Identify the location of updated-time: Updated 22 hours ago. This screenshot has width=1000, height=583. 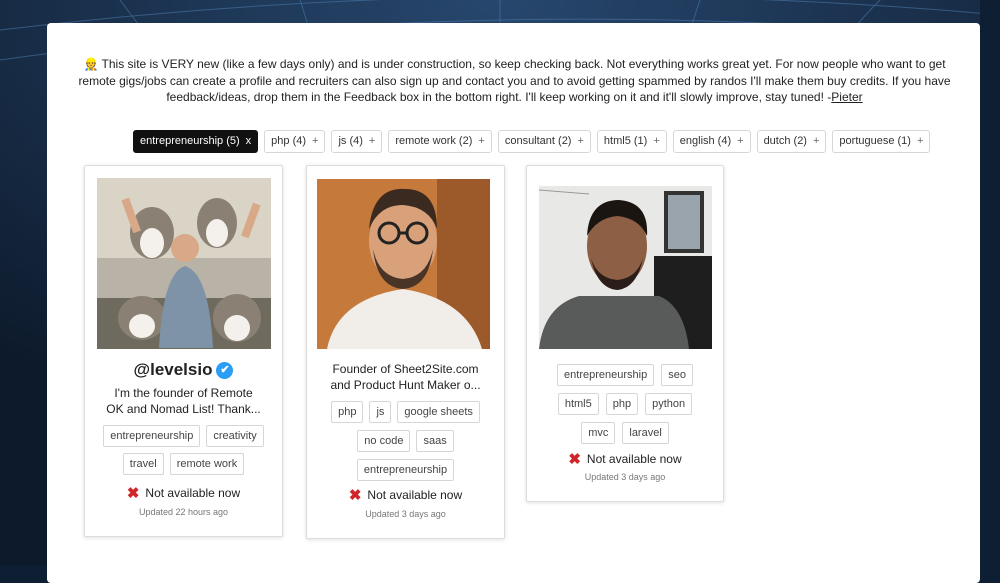
(183, 512).